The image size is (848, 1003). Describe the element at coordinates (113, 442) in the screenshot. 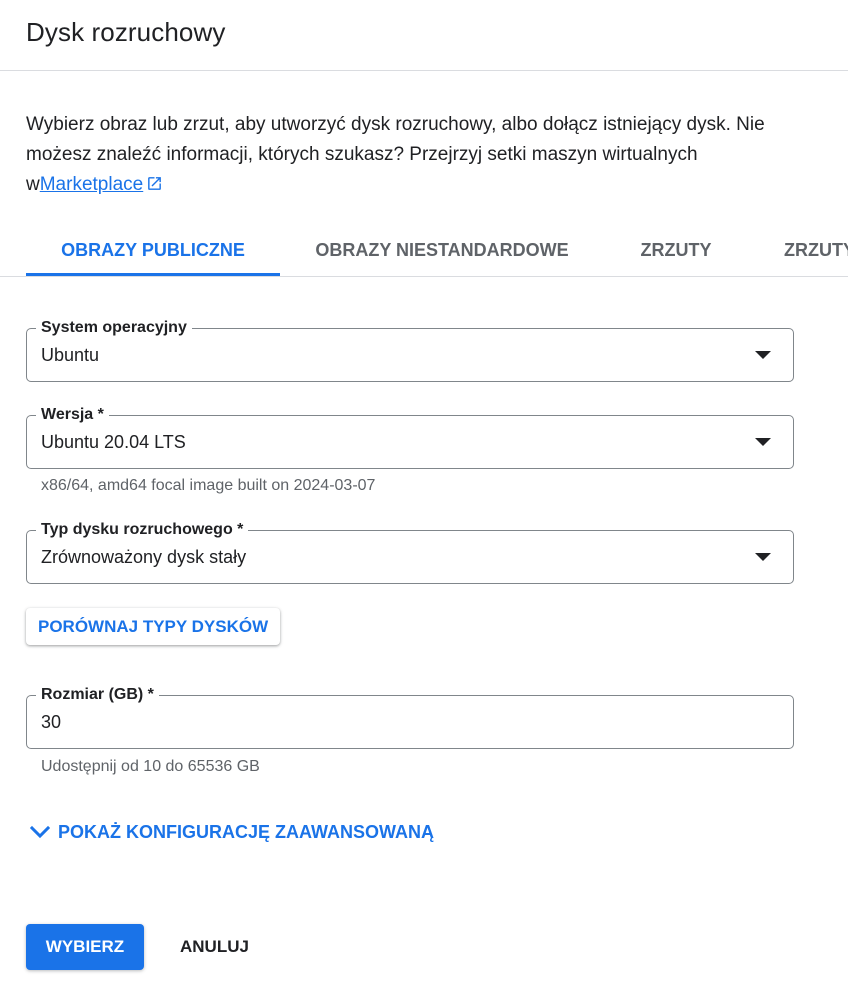

I see `version-select-value: Ubuntu 20.04 LTS` at that location.